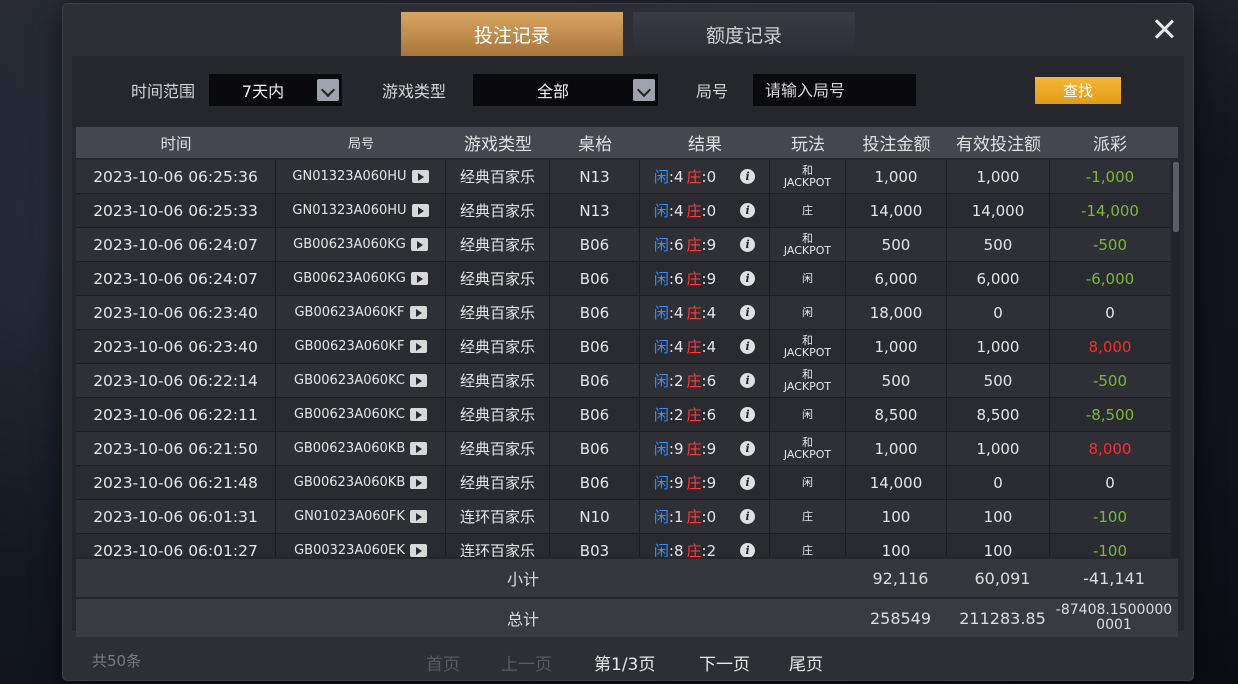 The image size is (1238, 684). I want to click on cell-payout: -1,000, so click(1110, 176).